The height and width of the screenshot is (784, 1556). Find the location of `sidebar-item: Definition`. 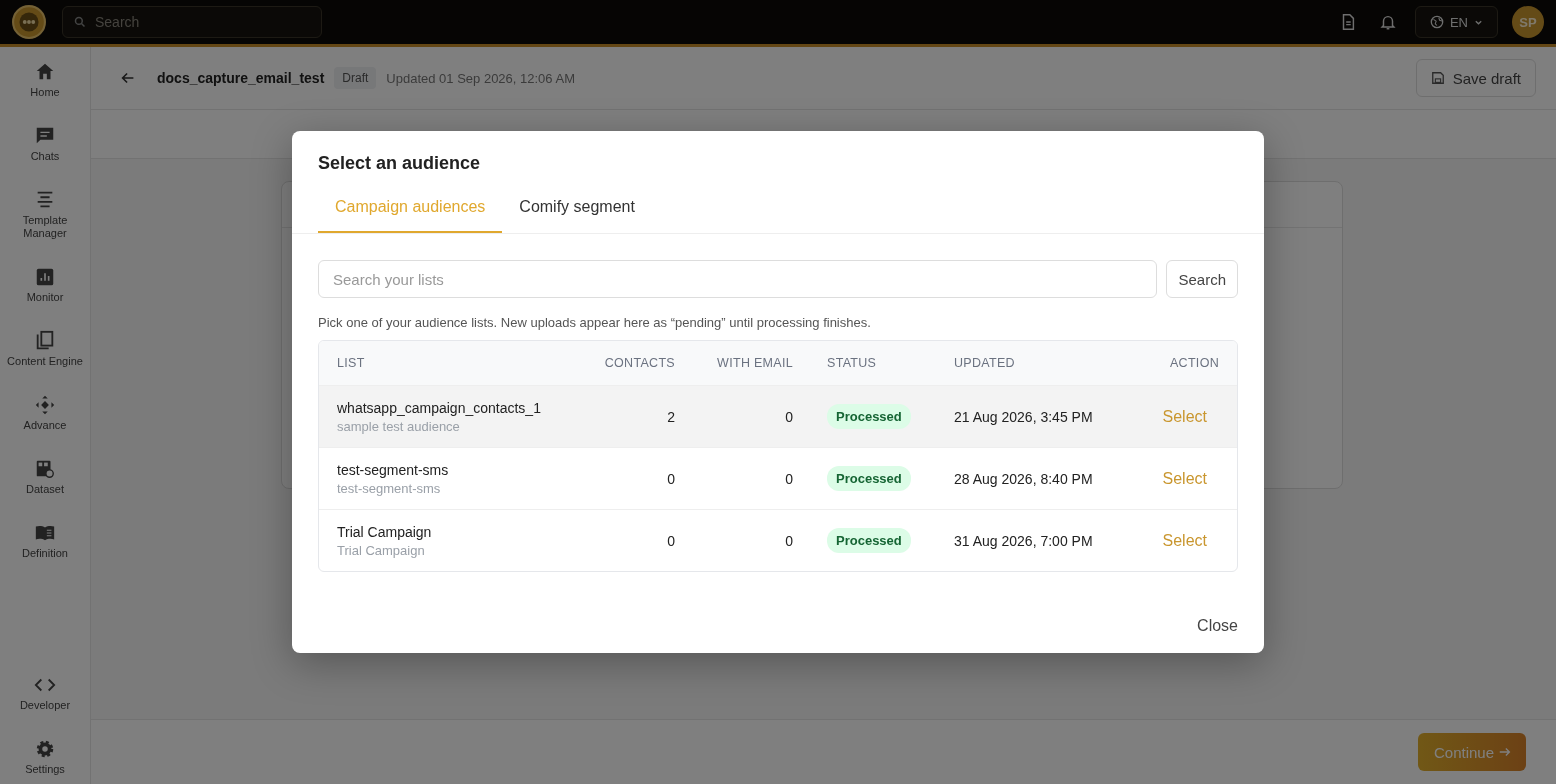

sidebar-item: Definition is located at coordinates (45, 541).